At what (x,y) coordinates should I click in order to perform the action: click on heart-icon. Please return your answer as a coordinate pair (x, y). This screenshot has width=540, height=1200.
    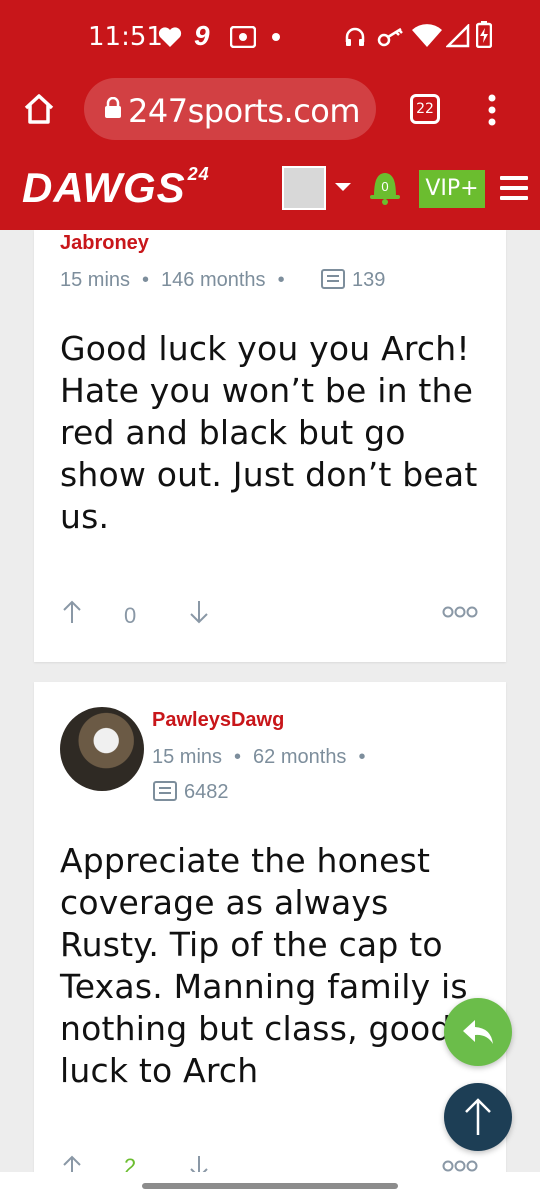
    Looking at the image, I should click on (170, 37).